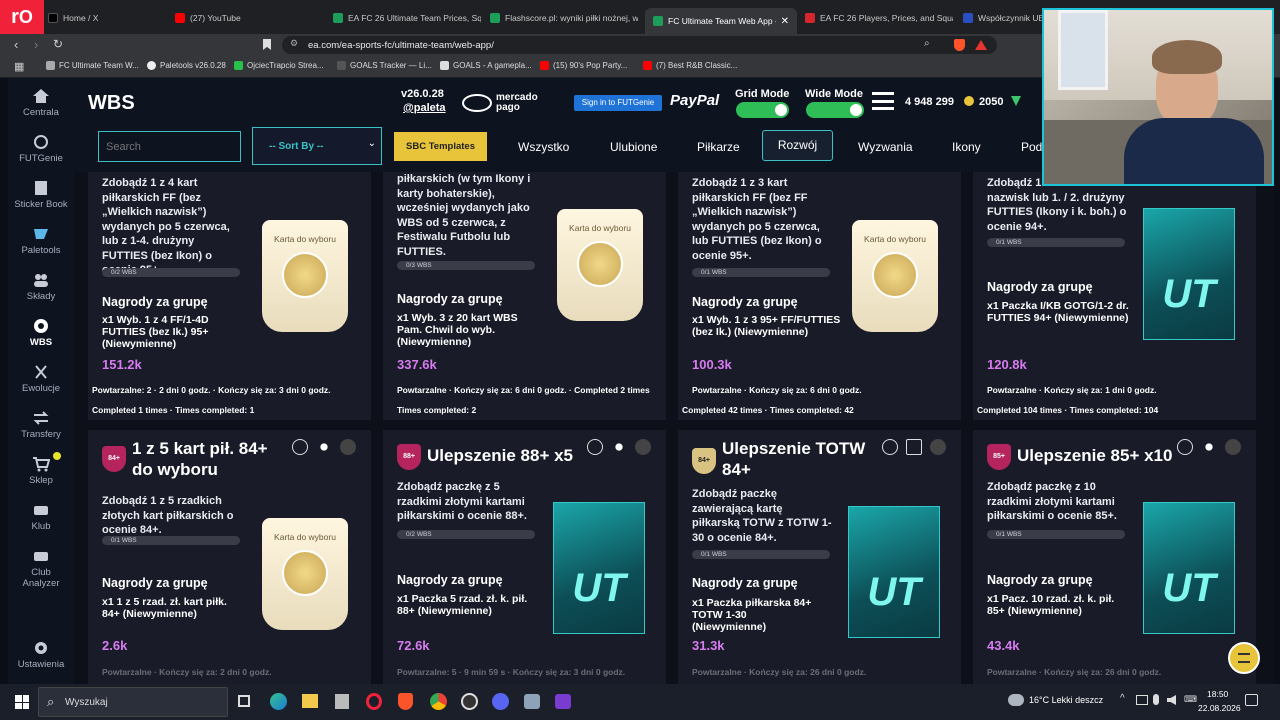 The image size is (1280, 720). I want to click on wide-mode-toggle, so click(835, 110).